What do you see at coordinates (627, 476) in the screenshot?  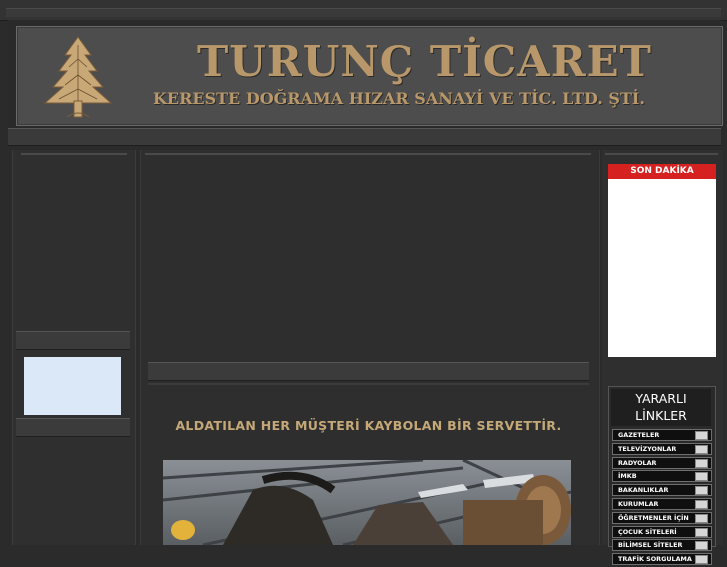 I see `link-label: İMKB` at bounding box center [627, 476].